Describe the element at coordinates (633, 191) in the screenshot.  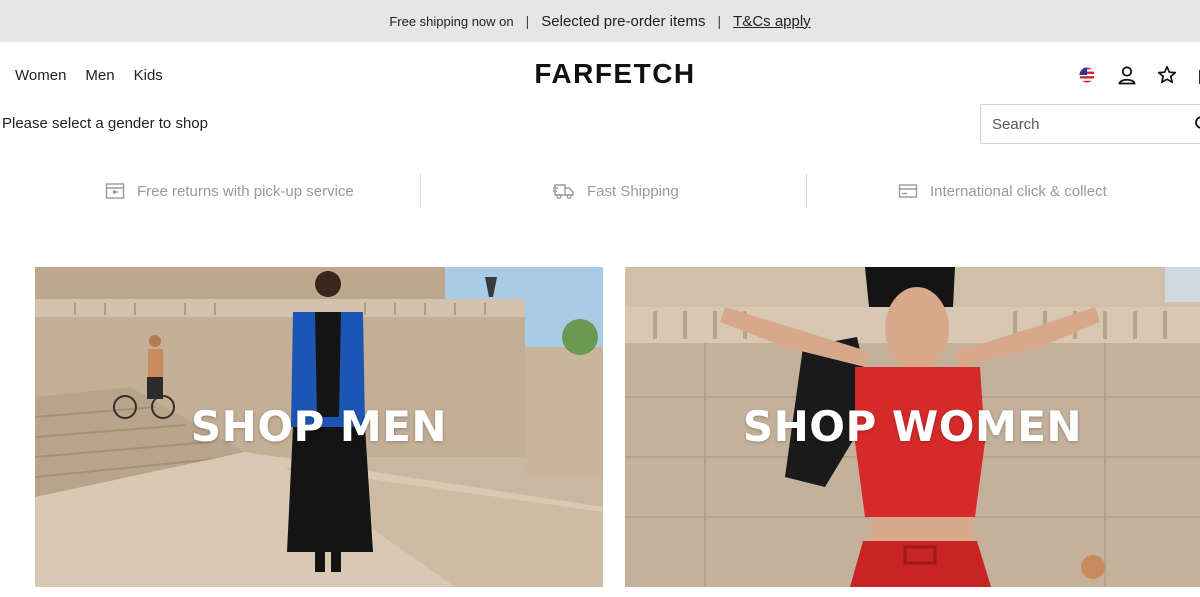
I see `benefit-shipping-label: Fast Shipping` at that location.